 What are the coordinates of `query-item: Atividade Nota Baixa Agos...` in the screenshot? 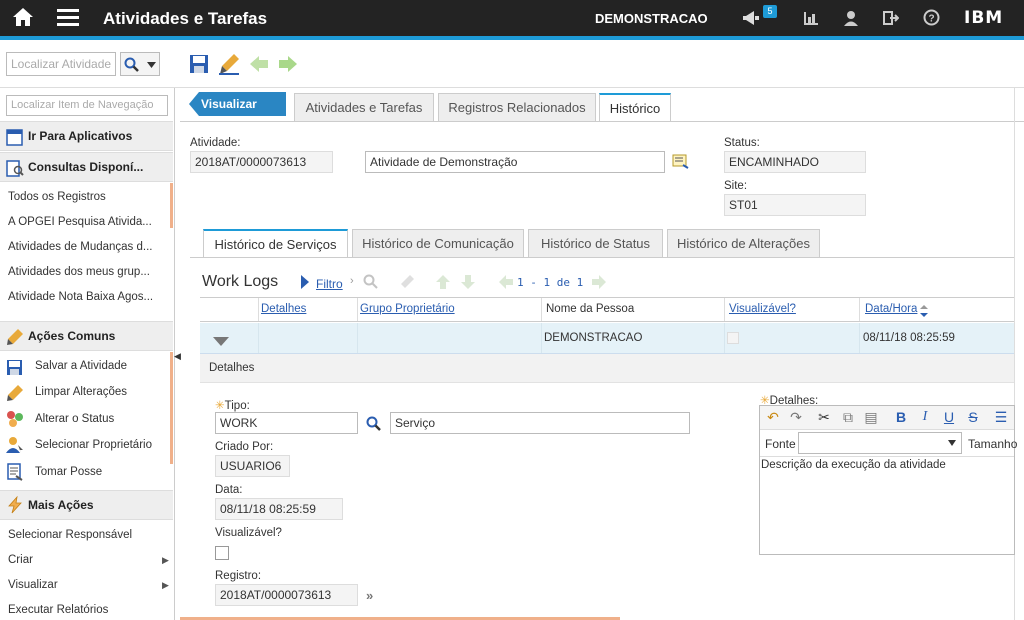 It's located at (85, 297).